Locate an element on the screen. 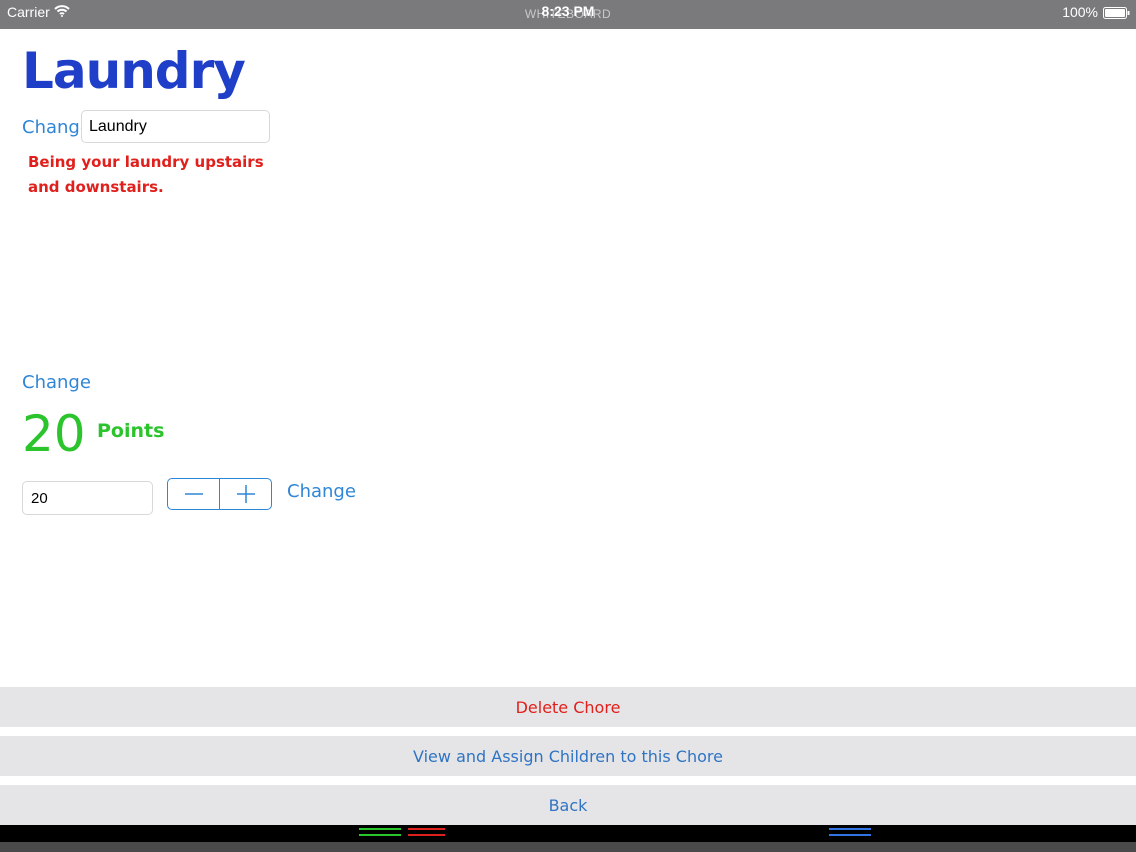  delete-chore-button: Delete Chore is located at coordinates (568, 707).